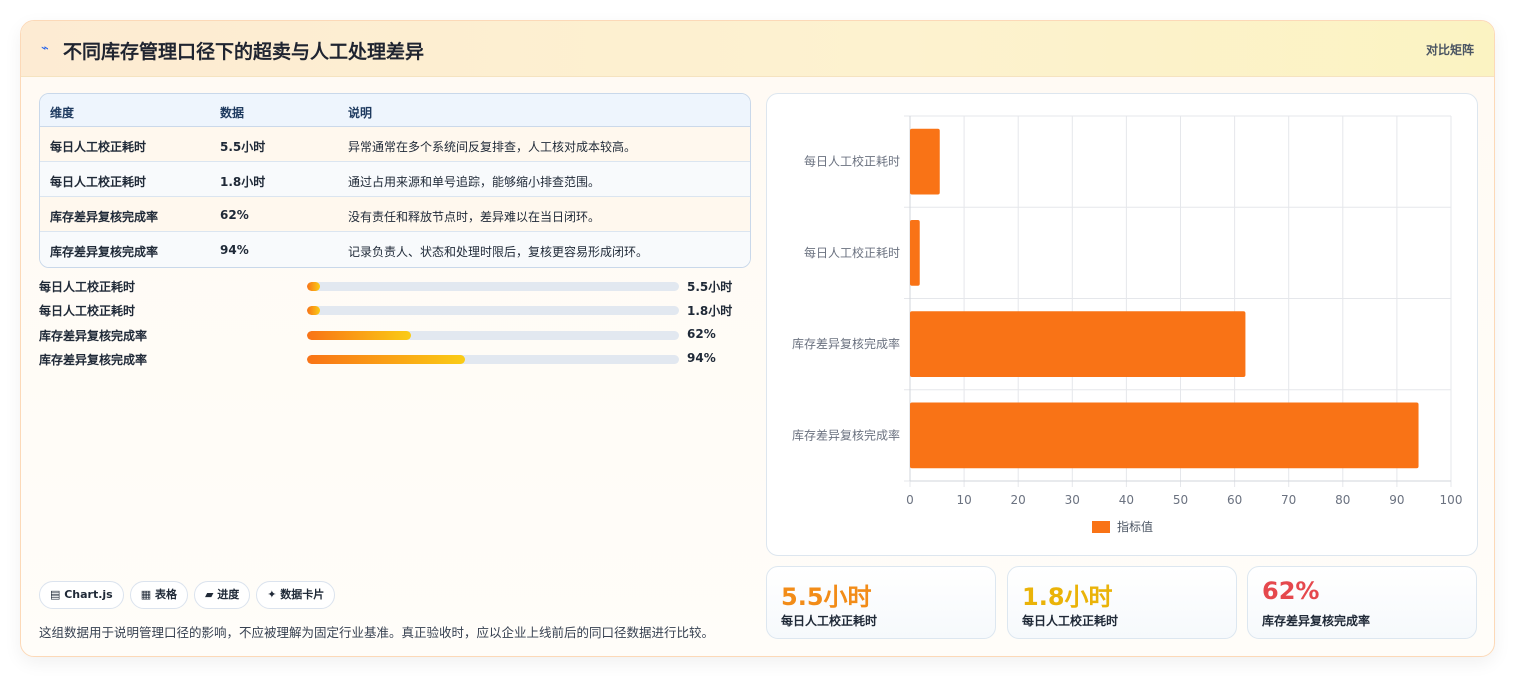 This screenshot has width=1516, height=678. Describe the element at coordinates (757, 49) in the screenshot. I see `card-header: ⌁ 不同库存管理口径下的超卖与人工处理差异 对比矩阵` at that location.